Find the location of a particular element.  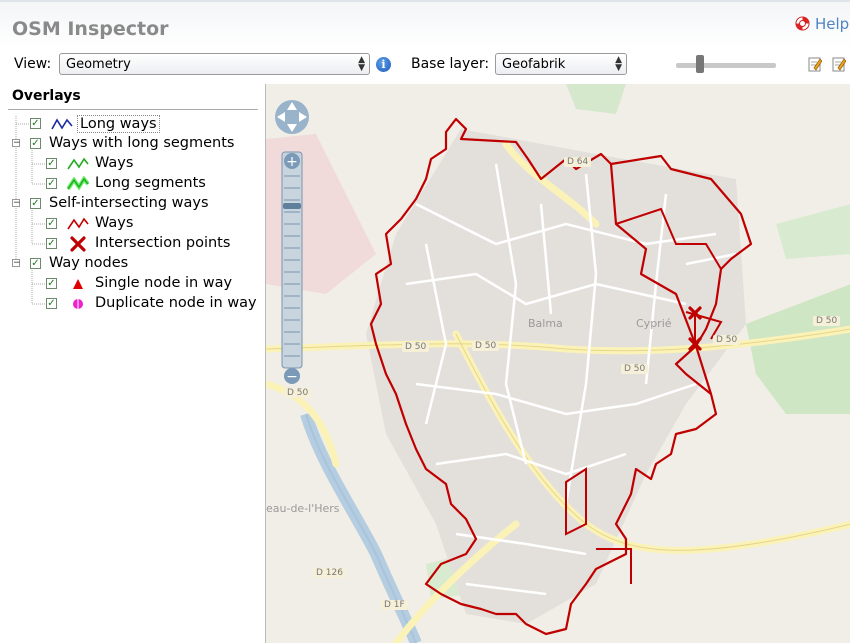

overlay-long-segments-segments: ✓ Long segments is located at coordinates (132, 185).